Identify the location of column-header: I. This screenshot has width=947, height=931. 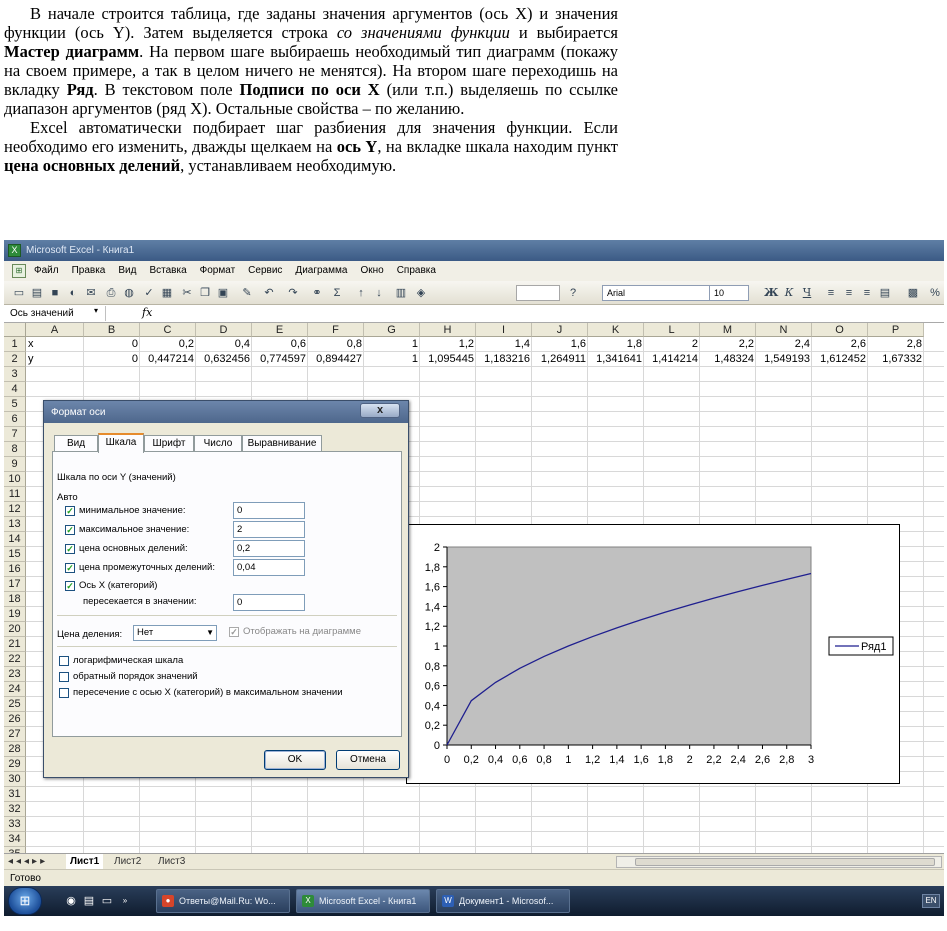
(504, 330).